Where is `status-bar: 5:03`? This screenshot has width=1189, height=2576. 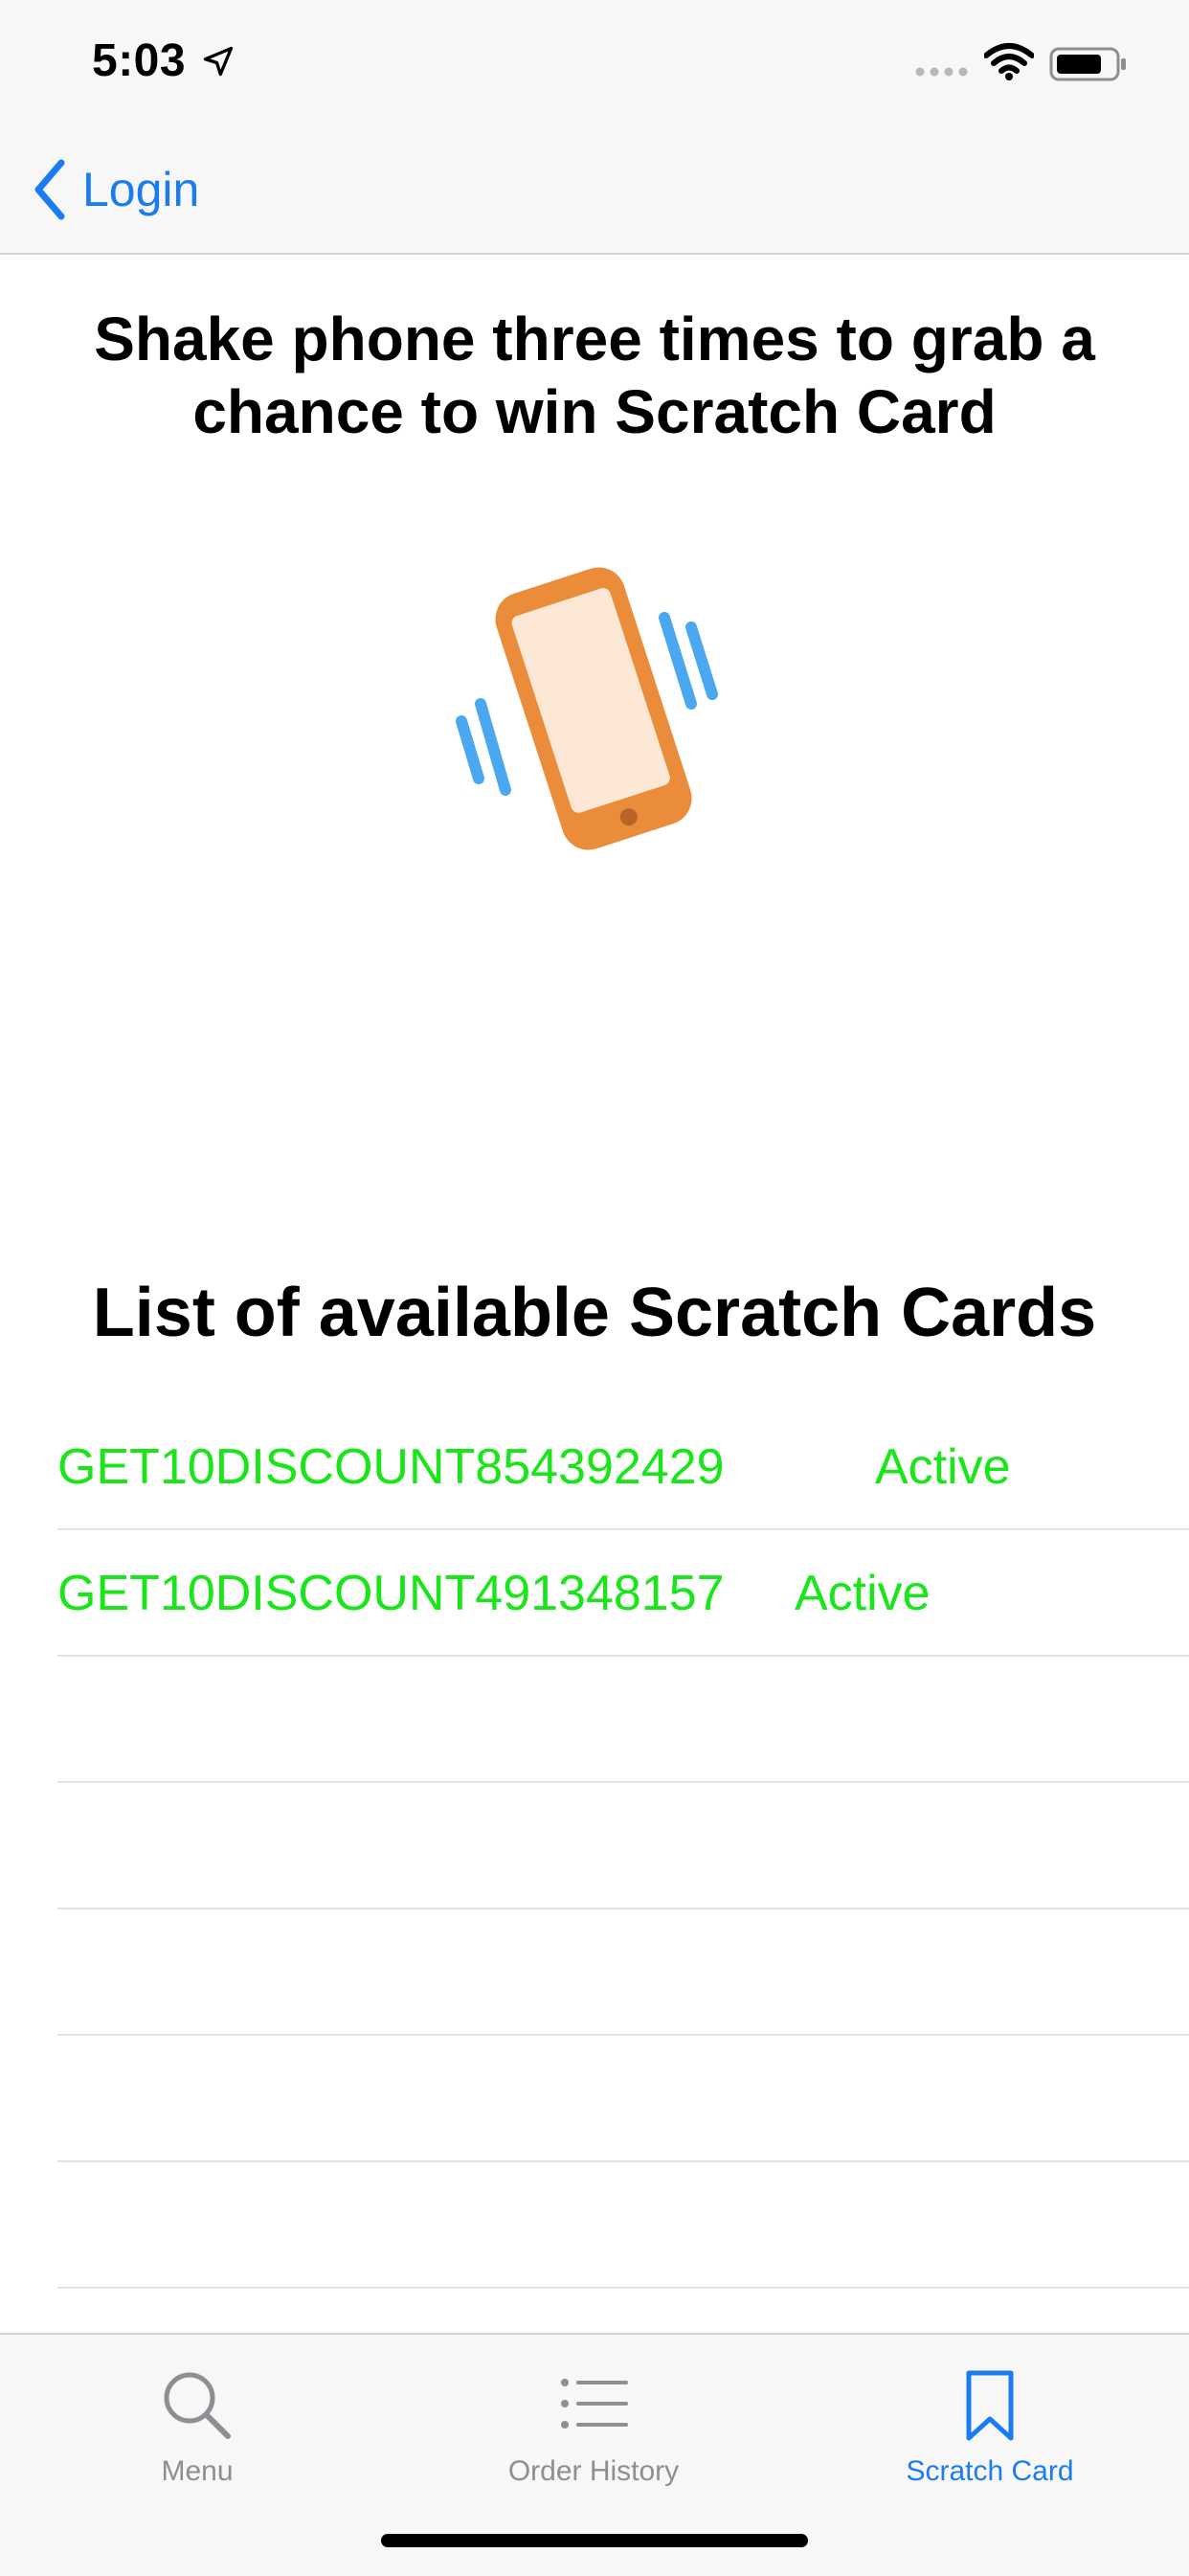
status-bar: 5:03 is located at coordinates (594, 63).